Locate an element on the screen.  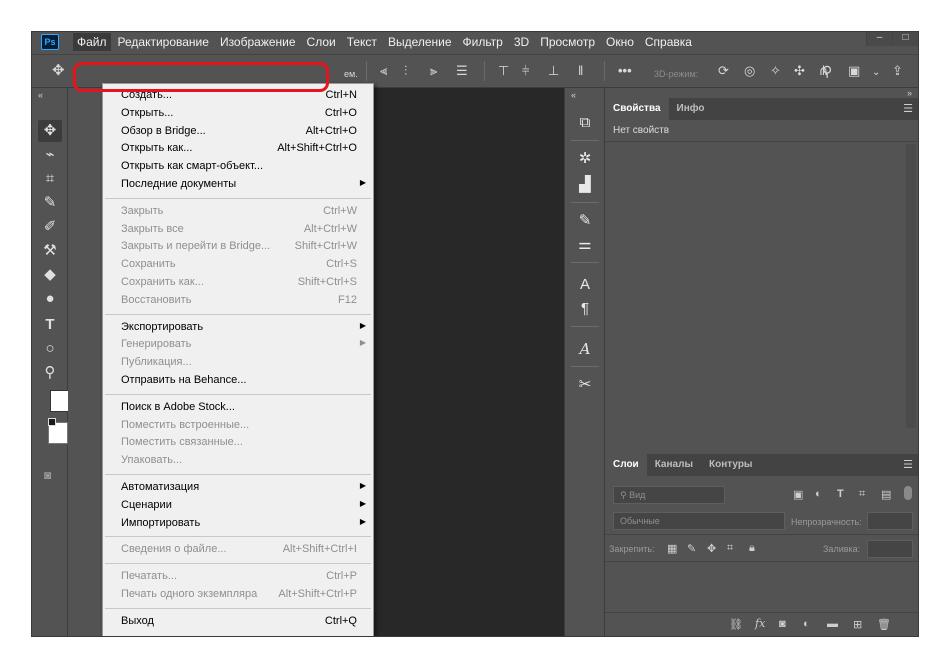
layer-style-icon: fx is located at coordinates (760, 623).